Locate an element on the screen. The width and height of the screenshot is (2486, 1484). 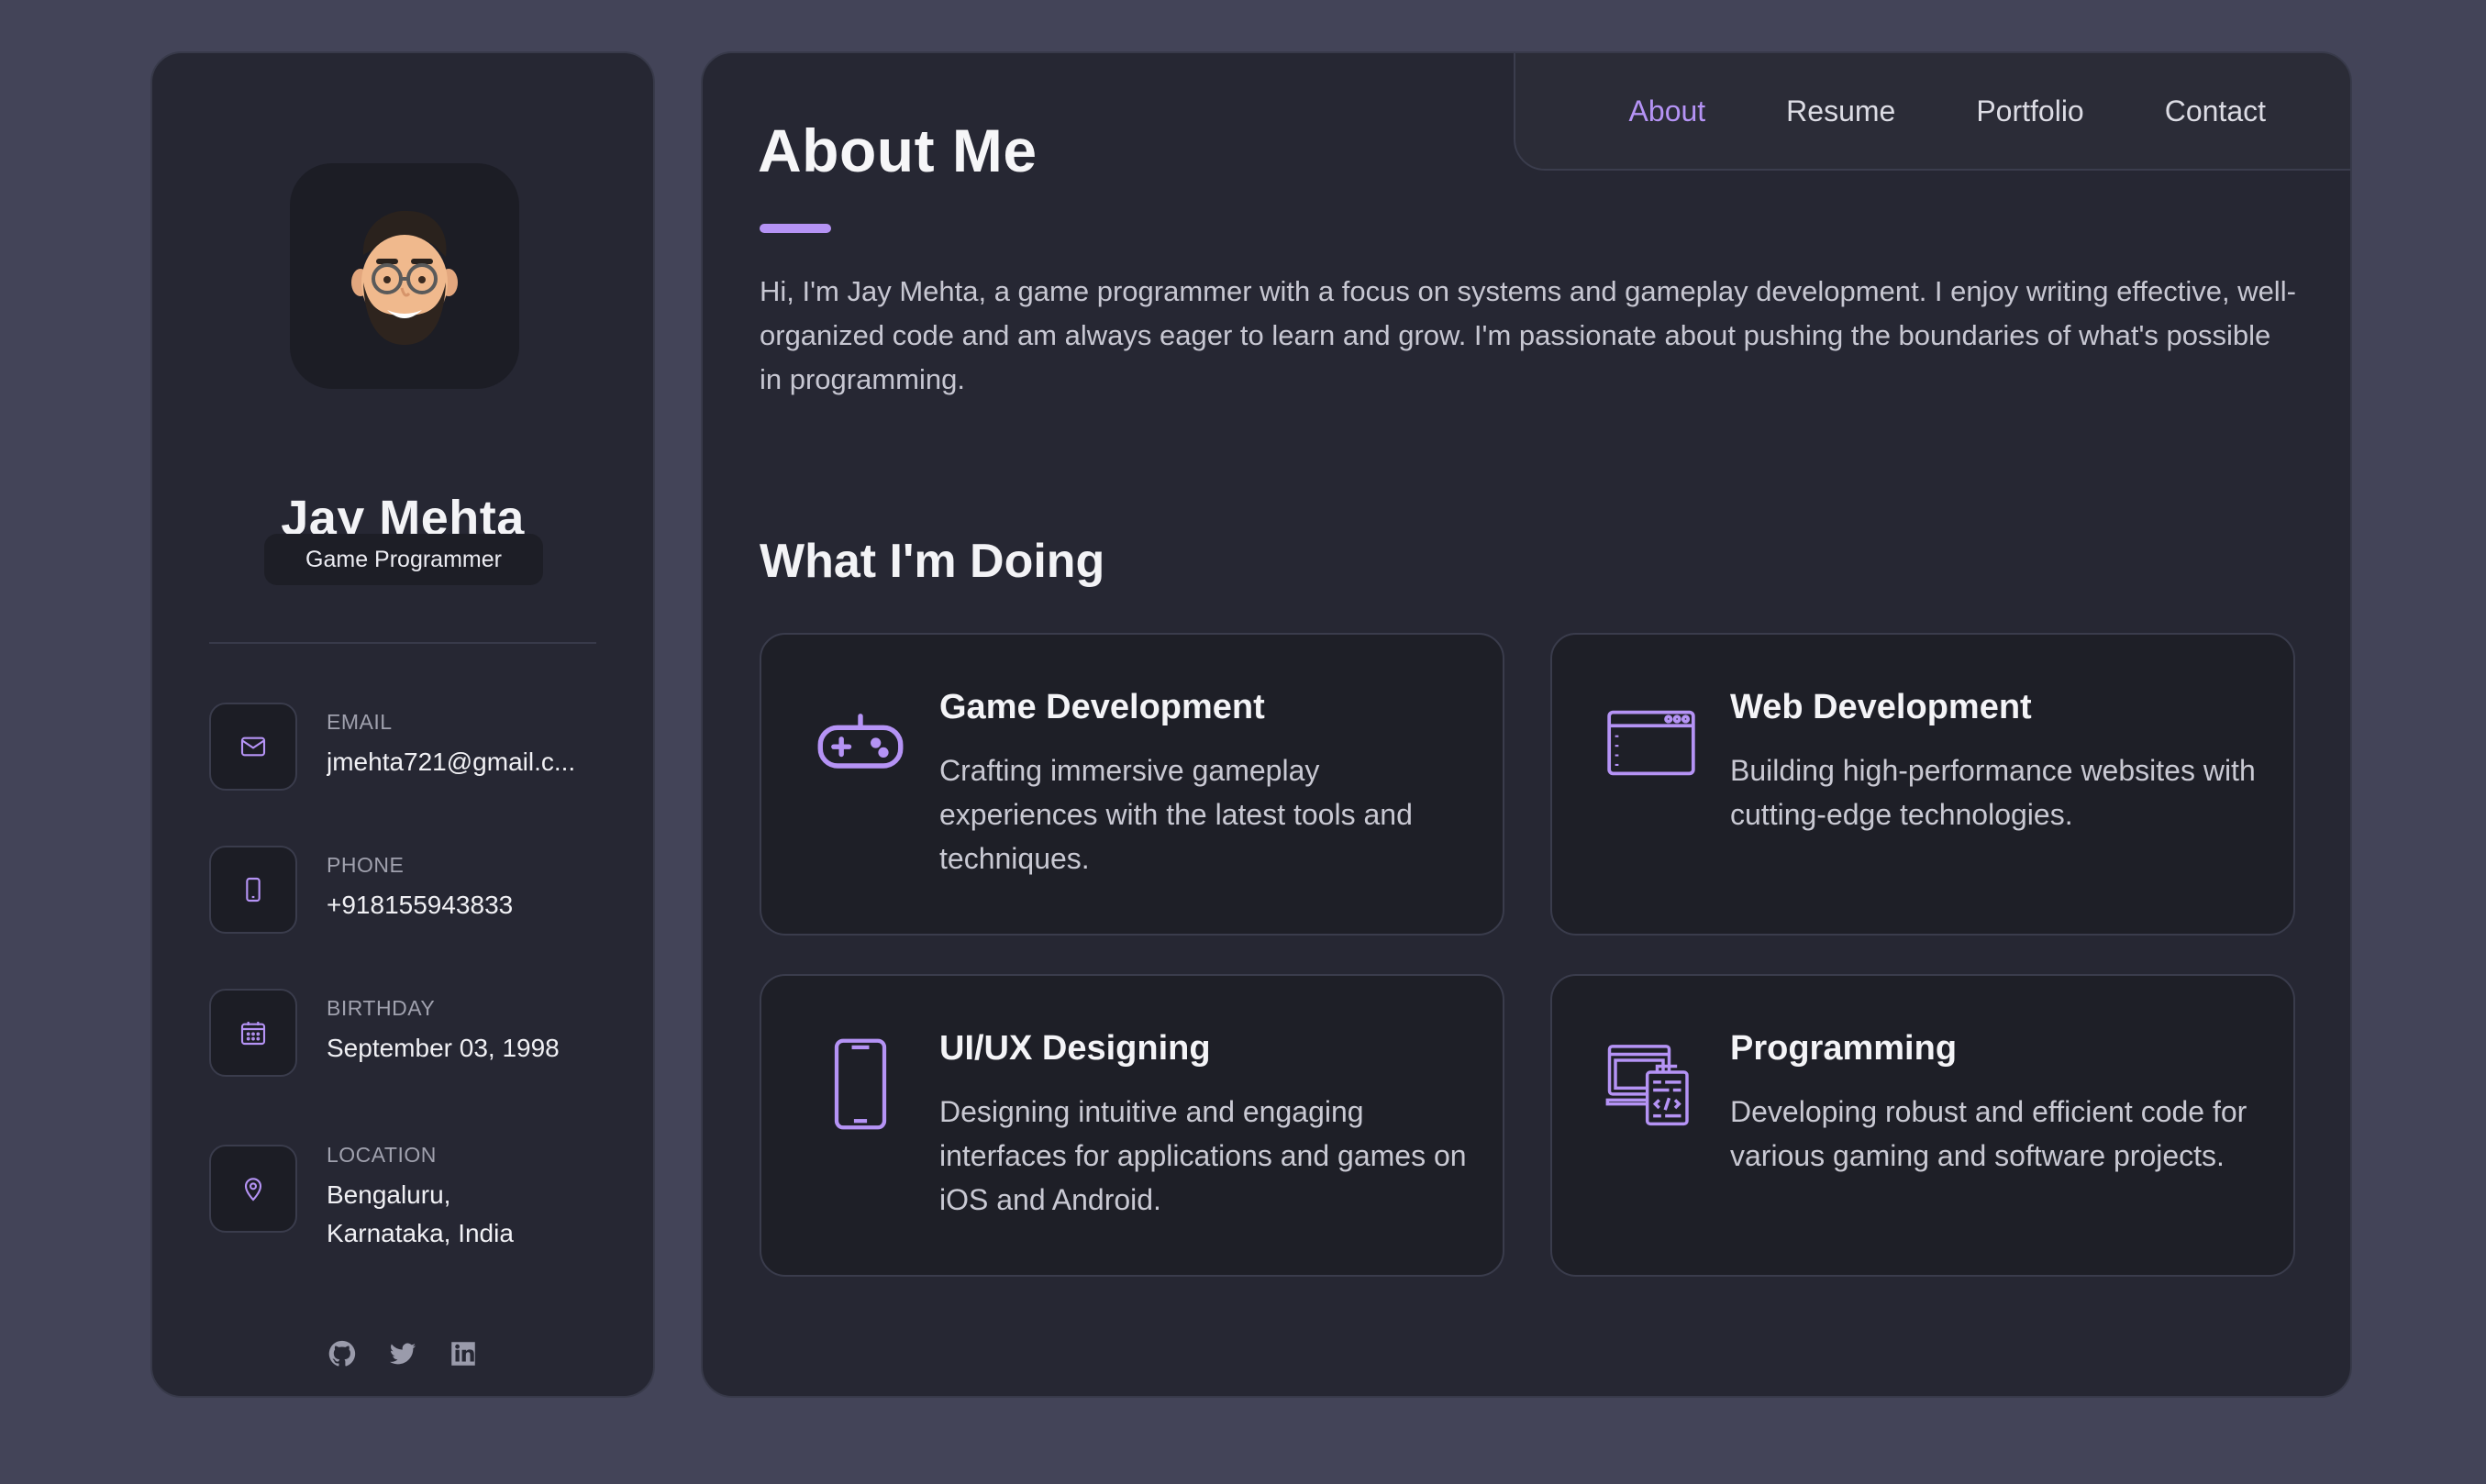
gamepad-icon is located at coordinates (860, 743).